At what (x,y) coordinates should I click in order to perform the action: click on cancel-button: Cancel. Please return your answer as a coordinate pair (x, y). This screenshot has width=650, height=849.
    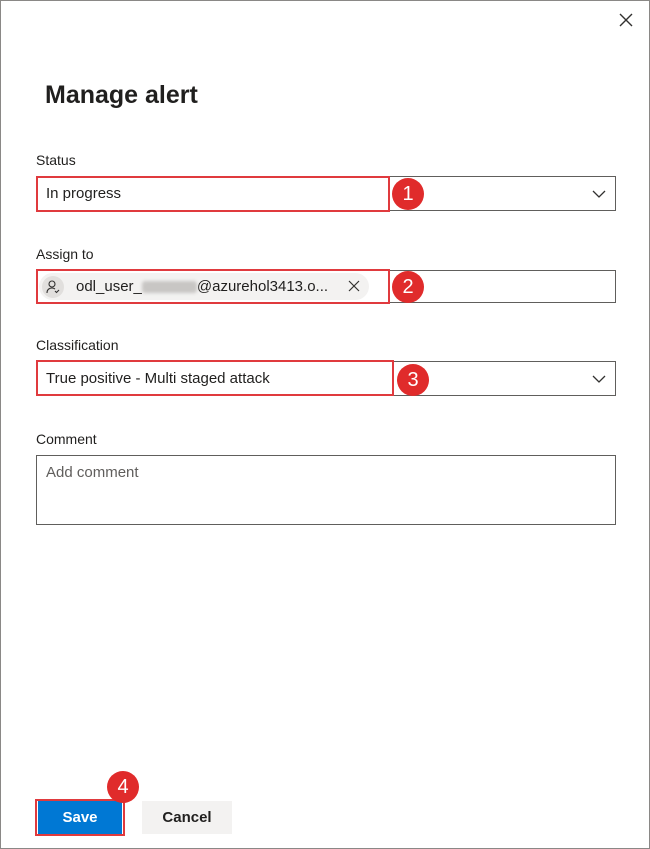
    Looking at the image, I should click on (187, 817).